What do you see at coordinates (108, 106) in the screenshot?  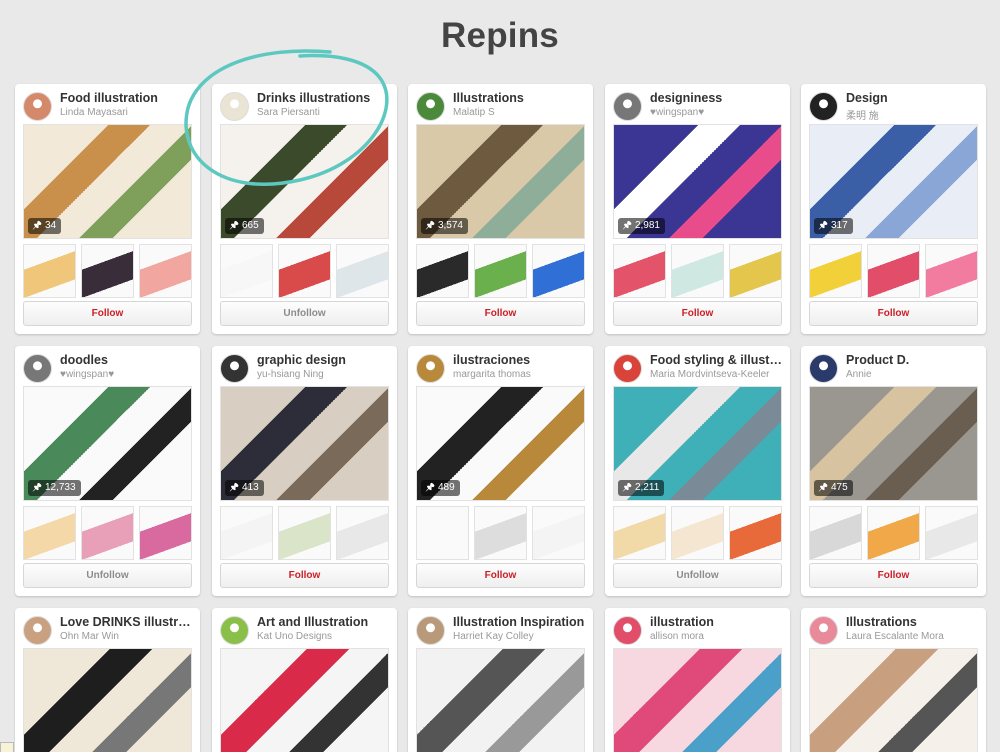 I see `board-header: Food illustration Linda Mayasari` at bounding box center [108, 106].